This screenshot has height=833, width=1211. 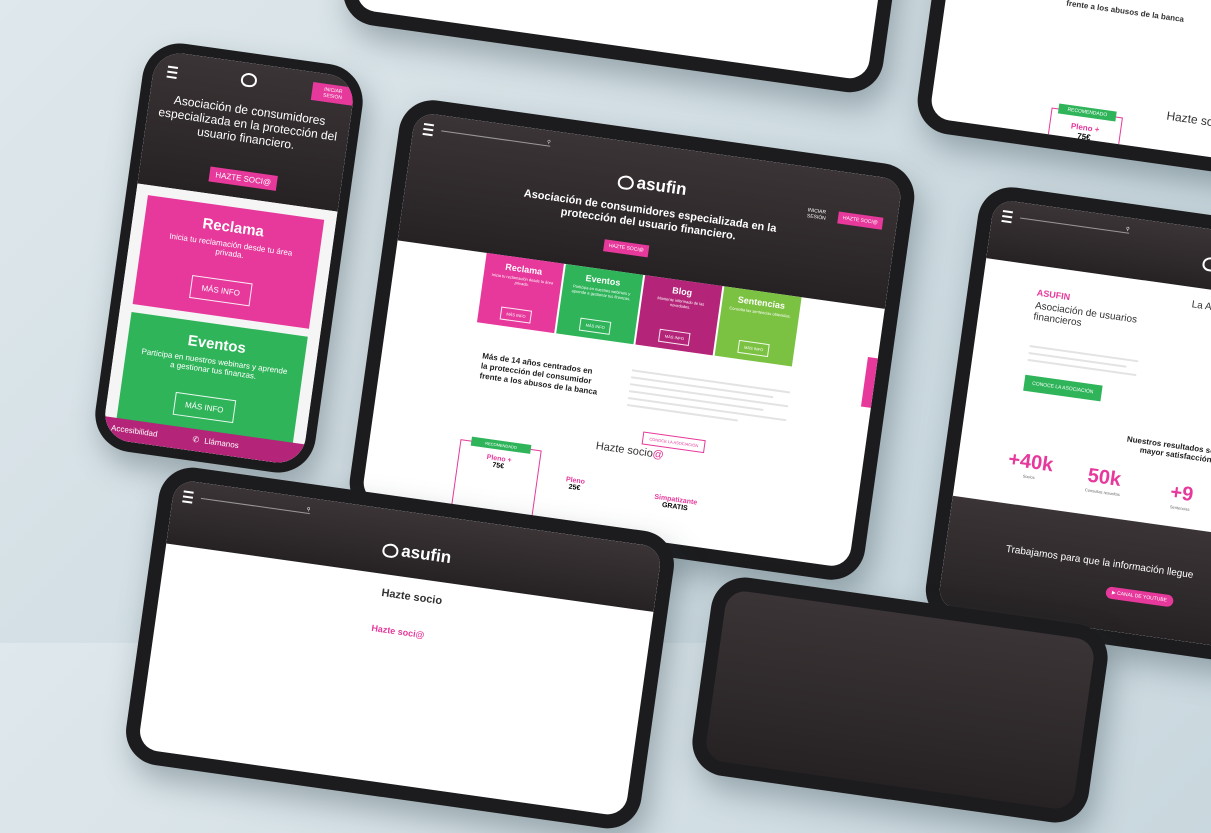 What do you see at coordinates (1087, 112) in the screenshot?
I see `top-right-badge: RECOMENDADO` at bounding box center [1087, 112].